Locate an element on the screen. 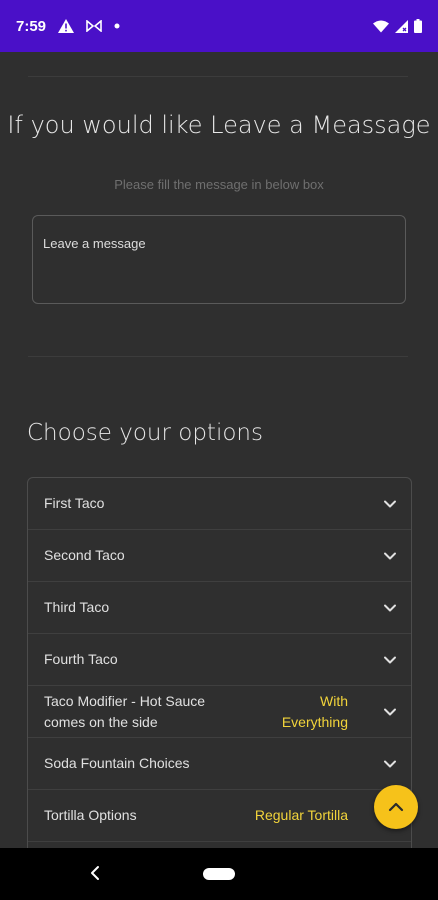 This screenshot has height=900, width=438. battery-icon is located at coordinates (418, 26).